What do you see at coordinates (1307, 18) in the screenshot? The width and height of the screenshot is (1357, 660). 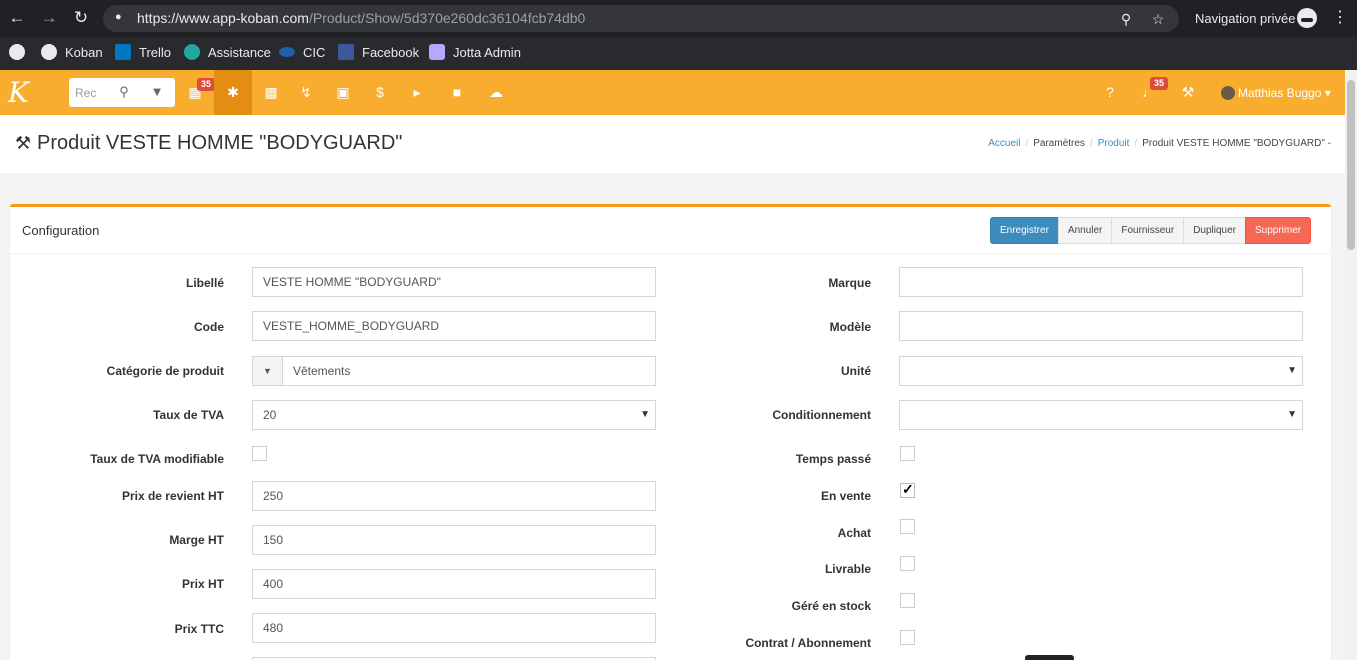 I see `incognito-icon` at bounding box center [1307, 18].